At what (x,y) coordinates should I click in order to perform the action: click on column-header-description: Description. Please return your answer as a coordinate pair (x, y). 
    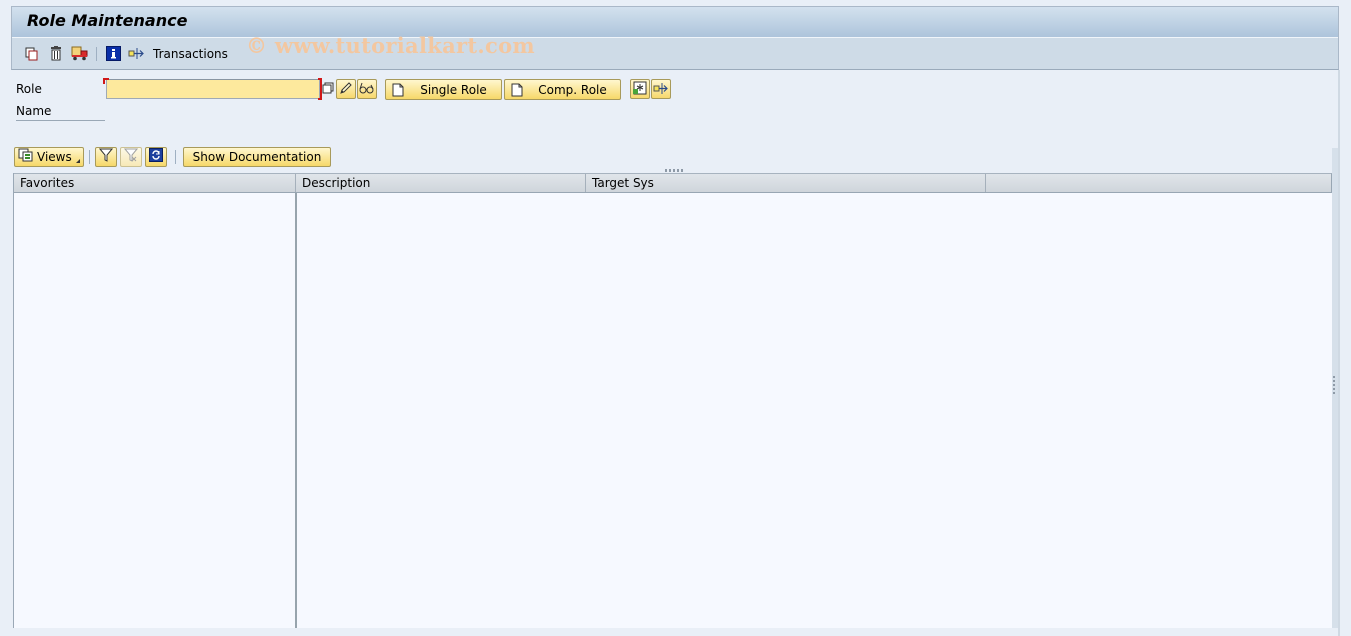
    Looking at the image, I should click on (441, 183).